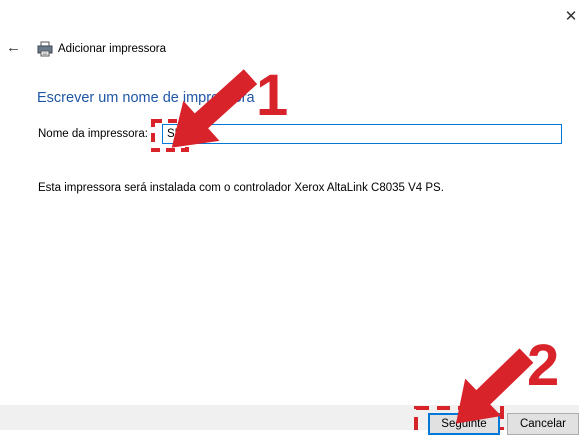 This screenshot has width=579, height=435. Describe the element at coordinates (93, 134) in the screenshot. I see `printer-name-label: Nome da impressora:` at that location.